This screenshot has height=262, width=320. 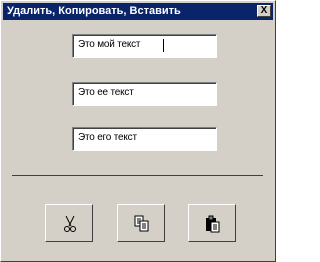 What do you see at coordinates (144, 94) in the screenshot?
I see `text-field-2: Это ее текст` at bounding box center [144, 94].